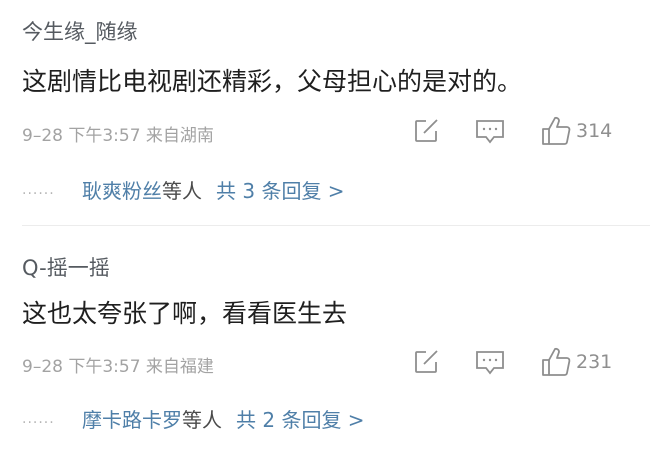 This screenshot has width=650, height=467. I want to click on comment-username: Q-摇一摇, so click(66, 267).